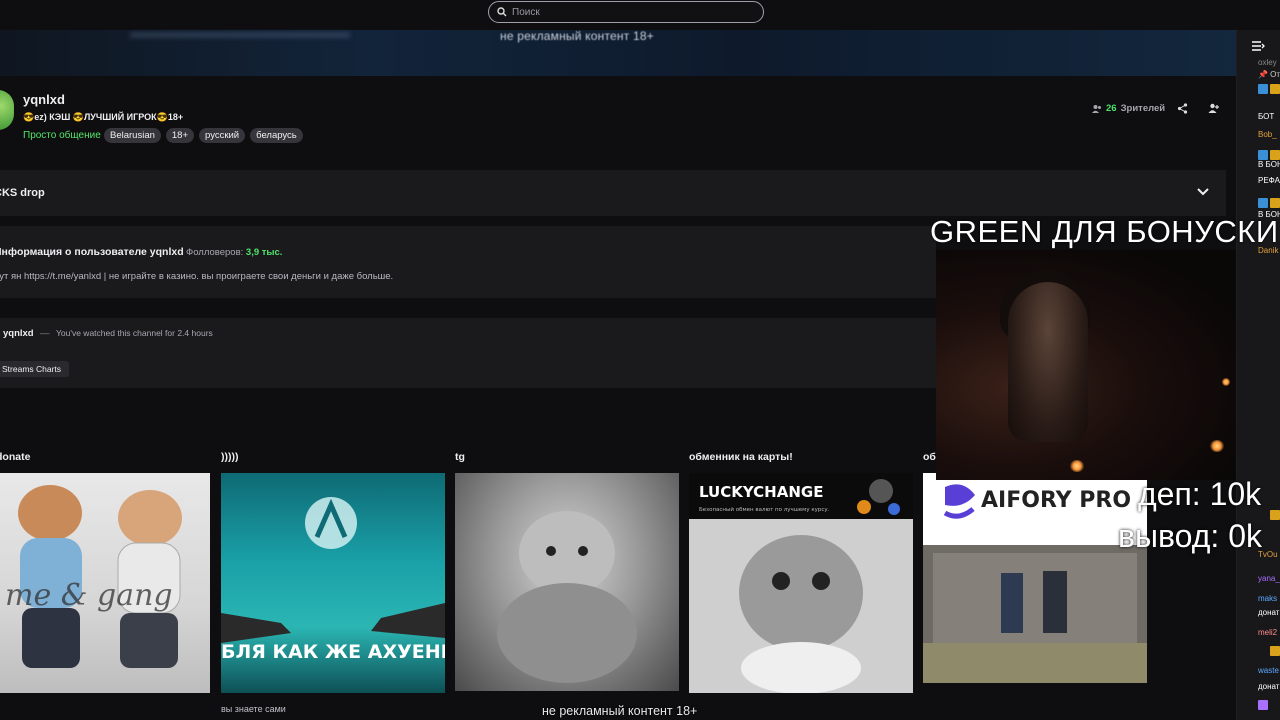 This screenshot has width=1280, height=720. I want to click on viewer-count: 26 Зрителей, so click(1128, 108).